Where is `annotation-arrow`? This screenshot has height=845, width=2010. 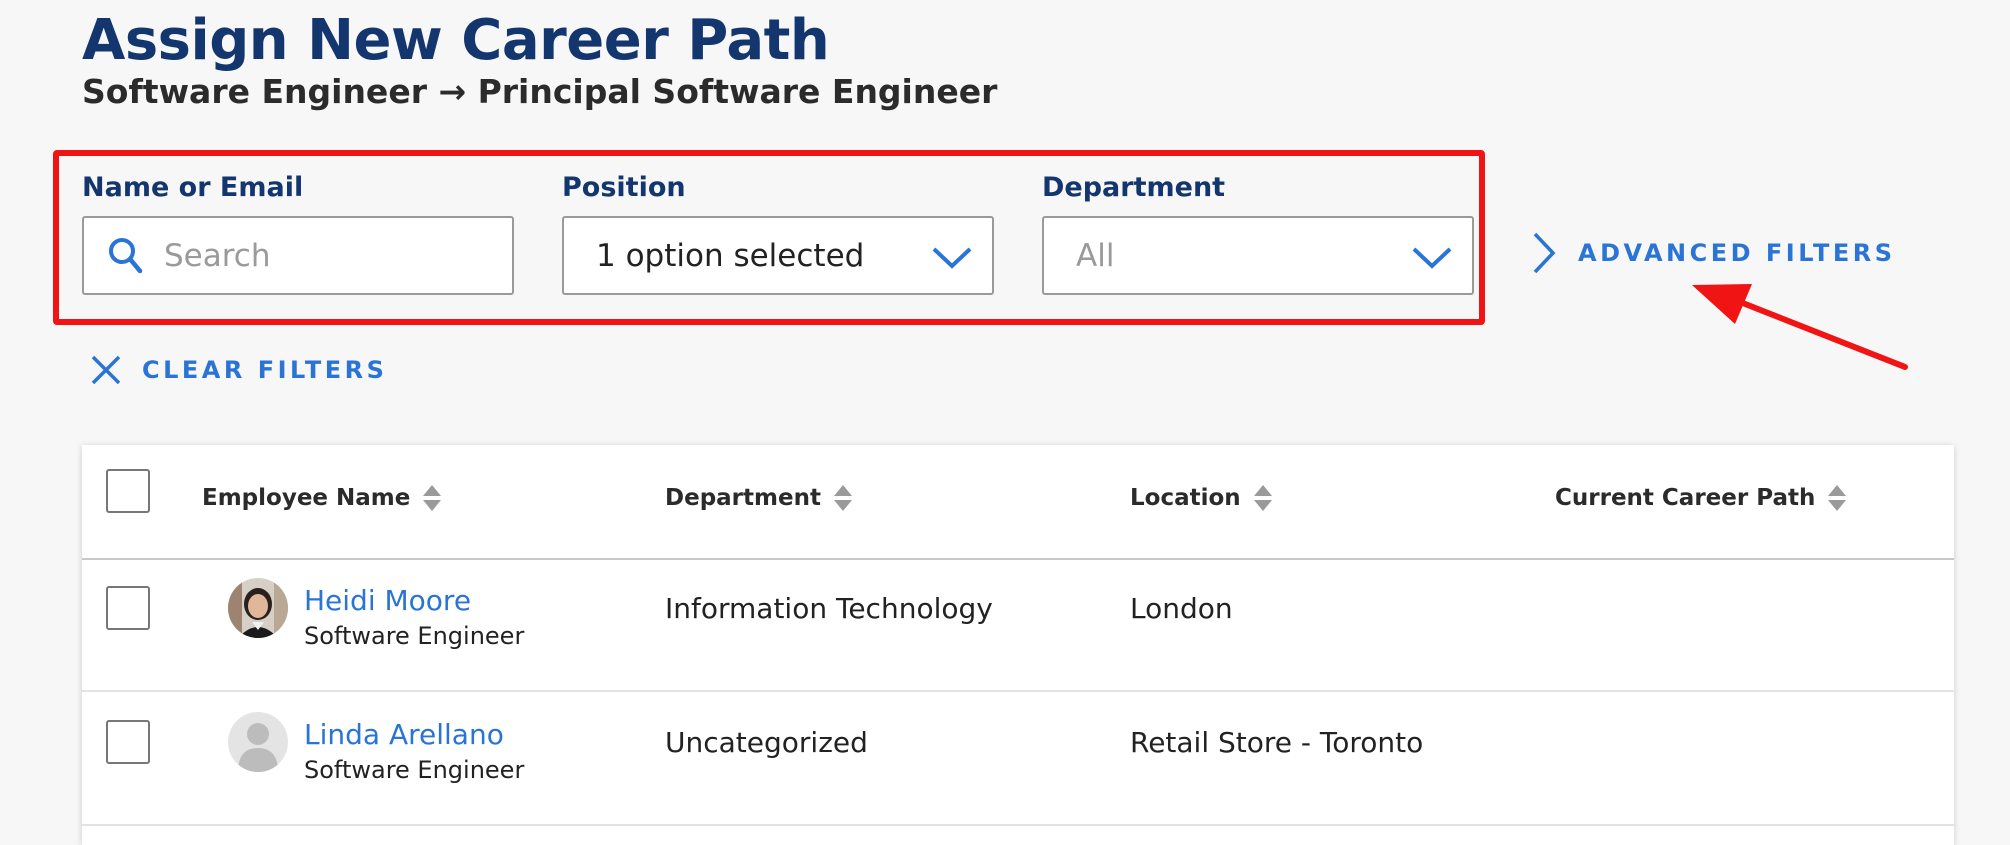 annotation-arrow is located at coordinates (1800, 327).